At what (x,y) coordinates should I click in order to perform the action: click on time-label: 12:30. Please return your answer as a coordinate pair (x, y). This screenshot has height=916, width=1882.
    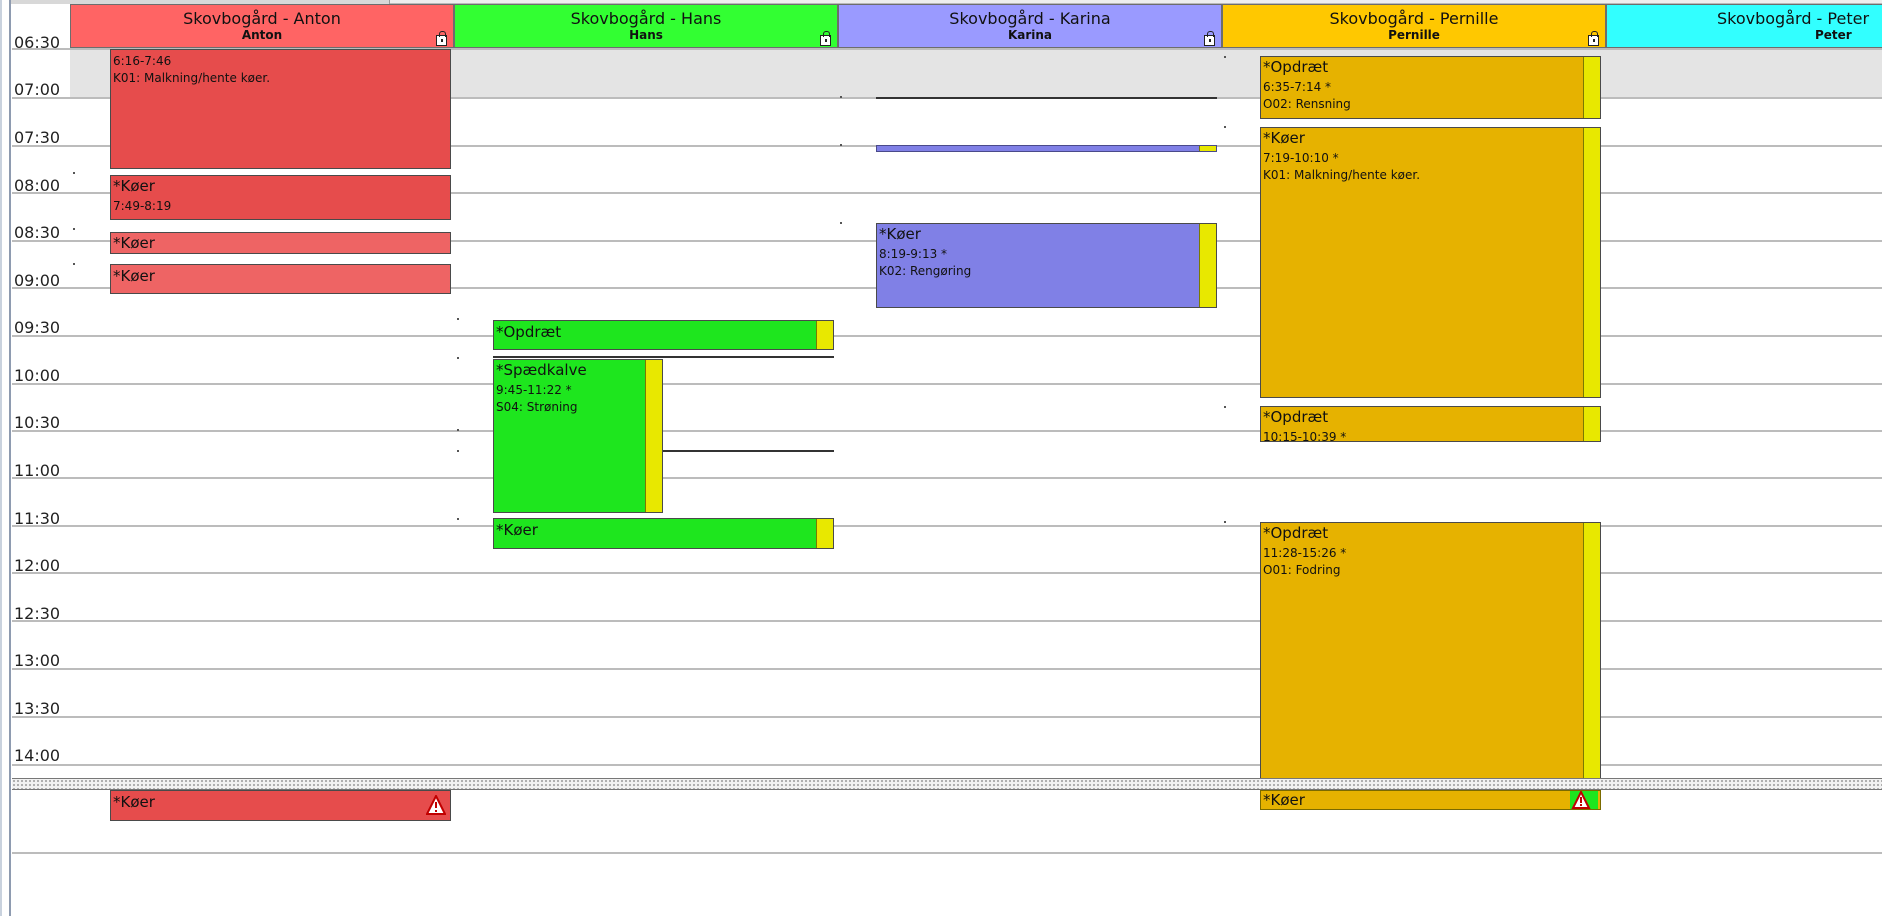
    Looking at the image, I should click on (37, 613).